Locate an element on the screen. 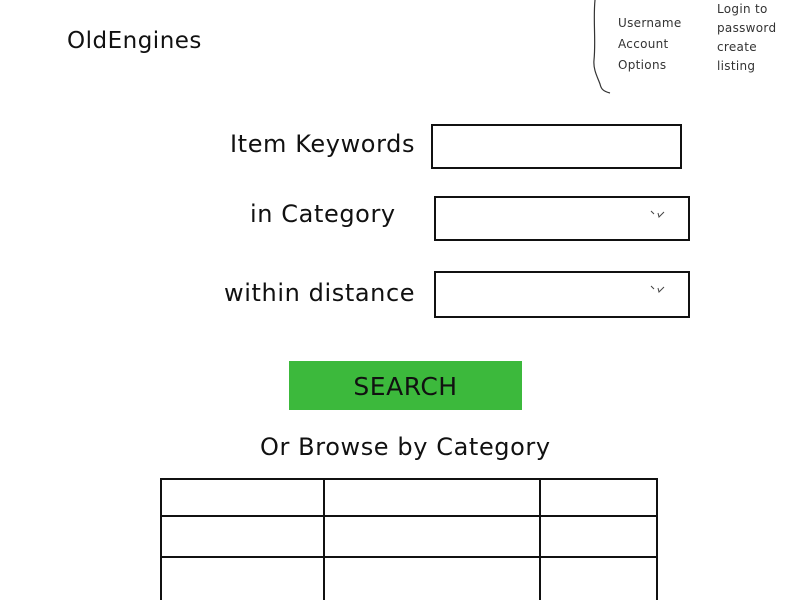 Image resolution: width=800 pixels, height=600 pixels. category-table is located at coordinates (409, 539).